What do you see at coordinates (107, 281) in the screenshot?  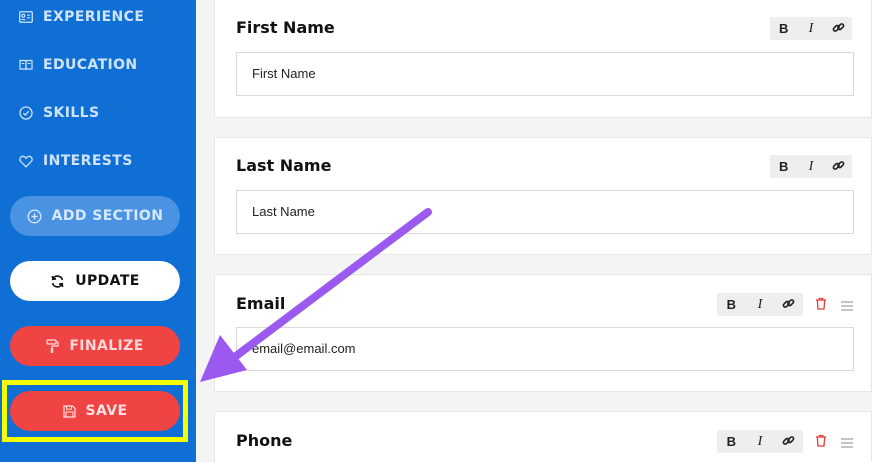 I see `update-label: UPDATE` at bounding box center [107, 281].